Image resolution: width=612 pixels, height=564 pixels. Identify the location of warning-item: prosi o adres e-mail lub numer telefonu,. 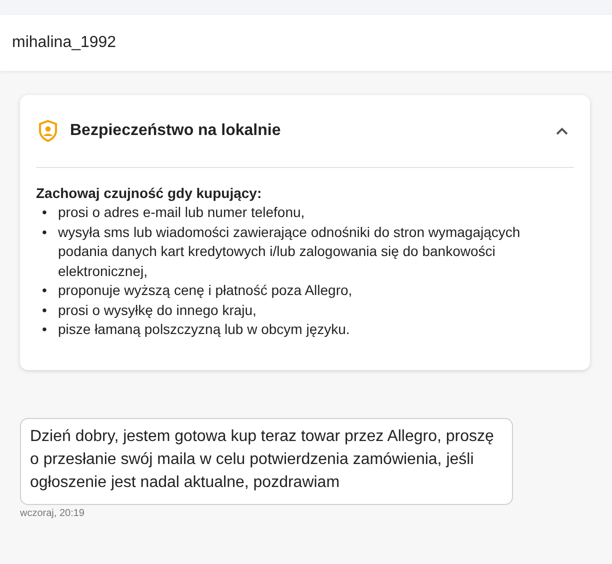
(182, 212).